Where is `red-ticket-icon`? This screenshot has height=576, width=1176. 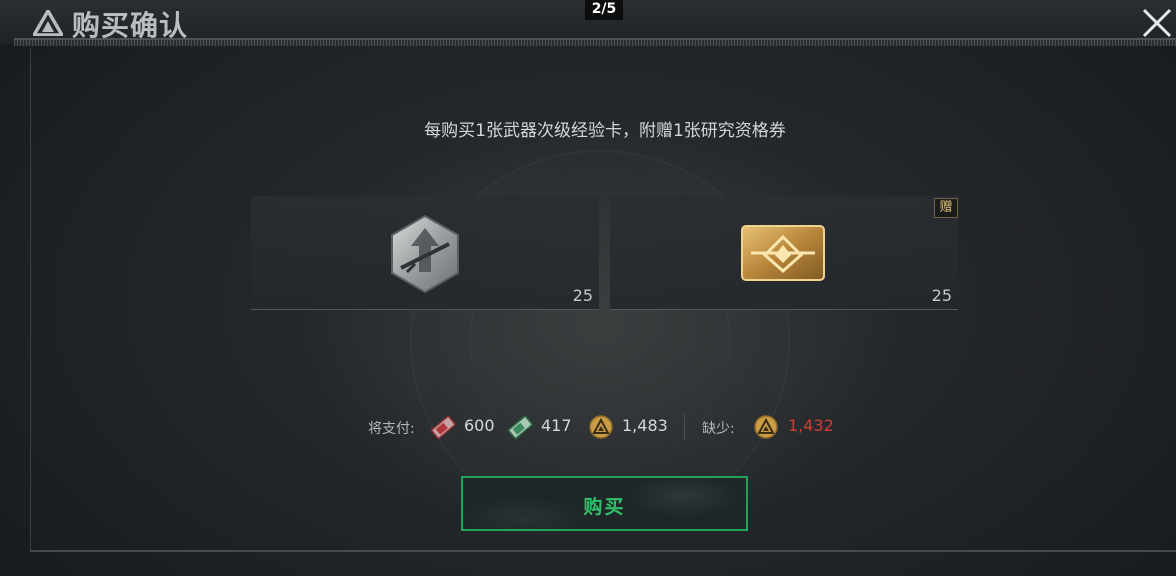 red-ticket-icon is located at coordinates (443, 427).